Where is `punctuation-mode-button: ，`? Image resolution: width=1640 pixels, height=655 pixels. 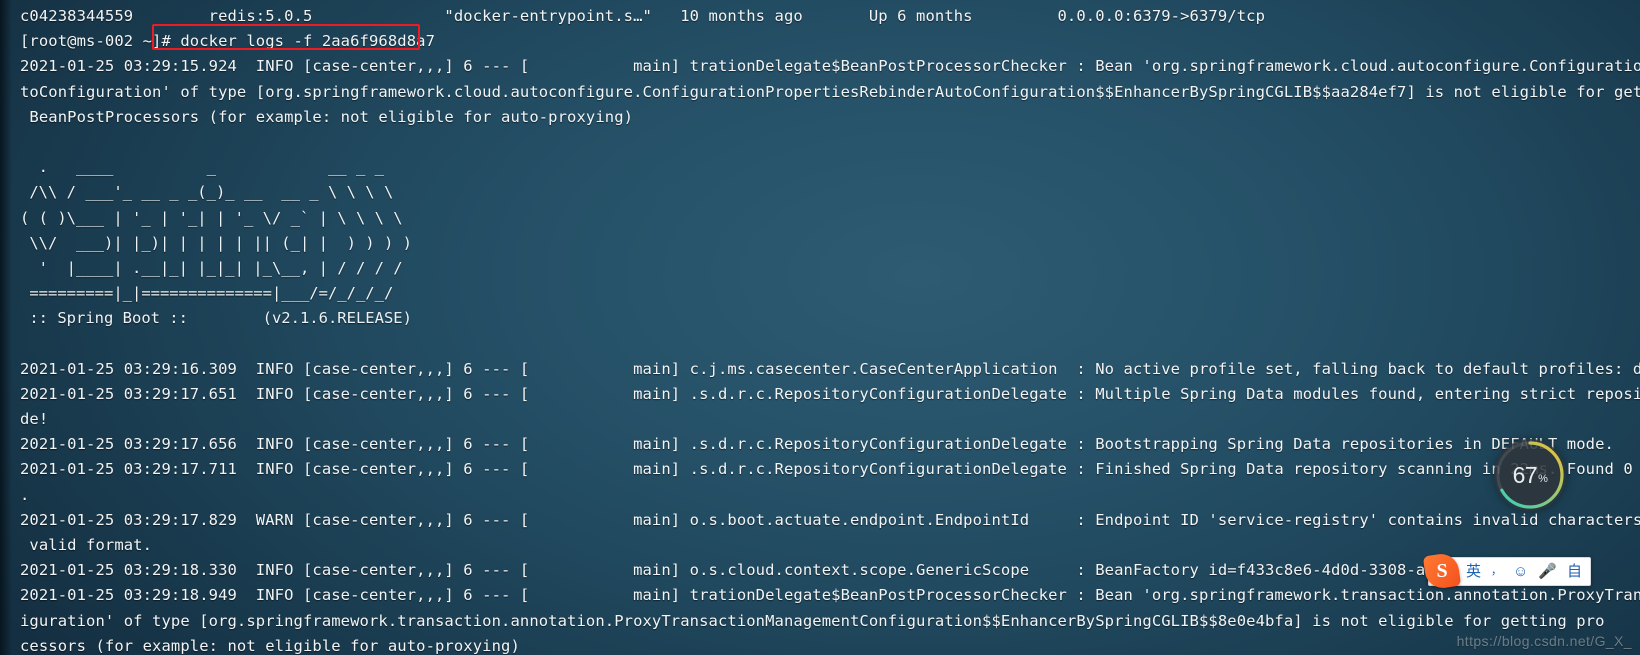 punctuation-mode-button: ， is located at coordinates (1497, 571).